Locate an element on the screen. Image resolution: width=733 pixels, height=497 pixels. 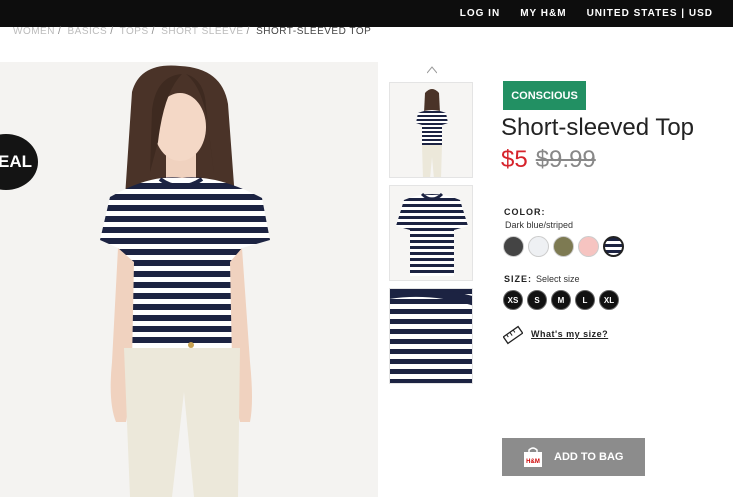
top-links: LOG IN MY H&M UNITED STATES | USD is located at coordinates (586, 13).